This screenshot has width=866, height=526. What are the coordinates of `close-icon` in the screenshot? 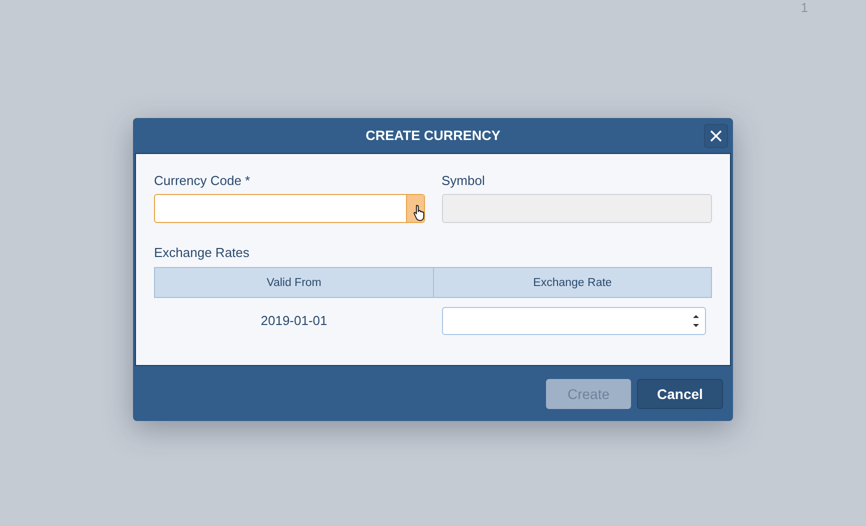 It's located at (716, 136).